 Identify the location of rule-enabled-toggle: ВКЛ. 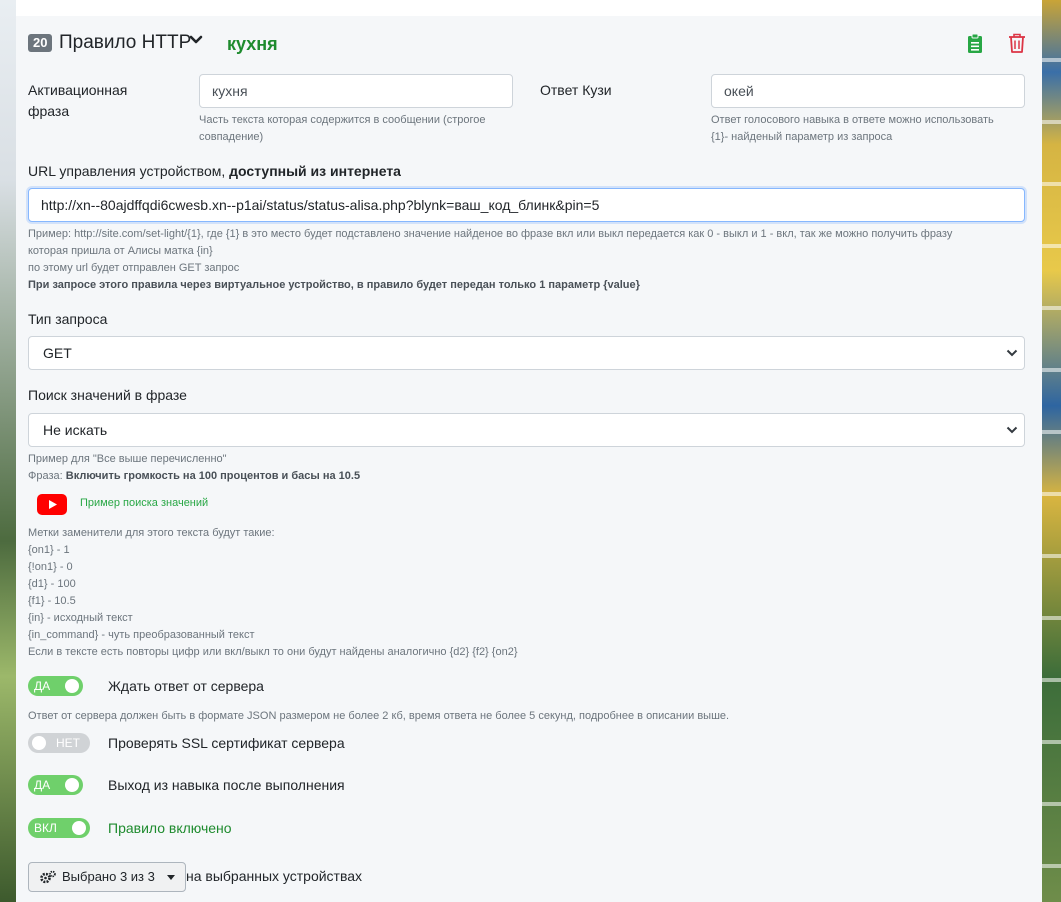
(59, 828).